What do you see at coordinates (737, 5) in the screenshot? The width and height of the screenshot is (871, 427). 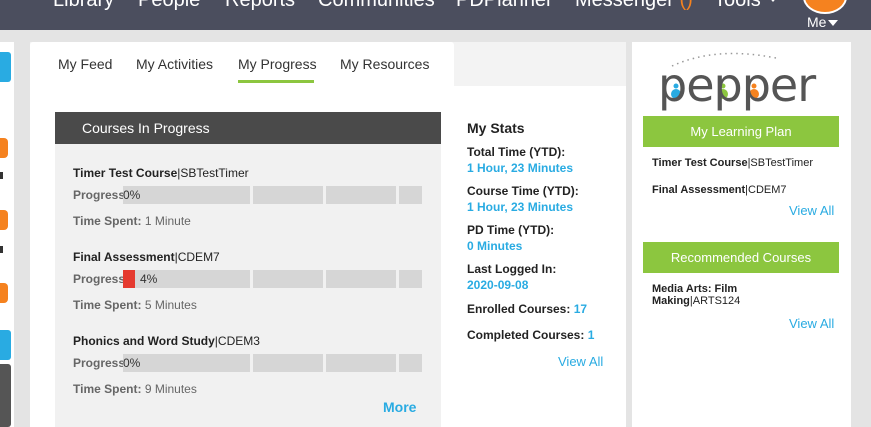 I see `nav-tools-label: Tools` at bounding box center [737, 5].